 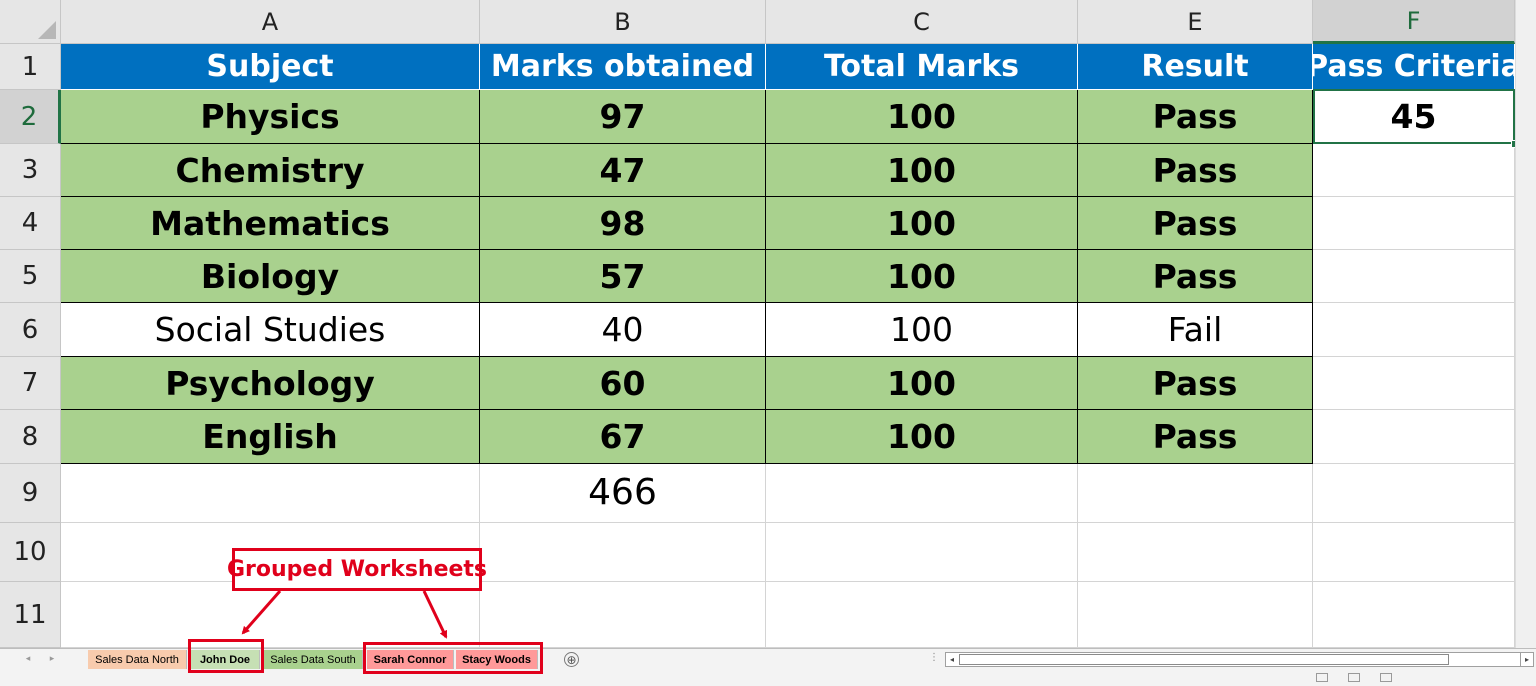 What do you see at coordinates (623, 383) in the screenshot?
I see `cell-b7: 60` at bounding box center [623, 383].